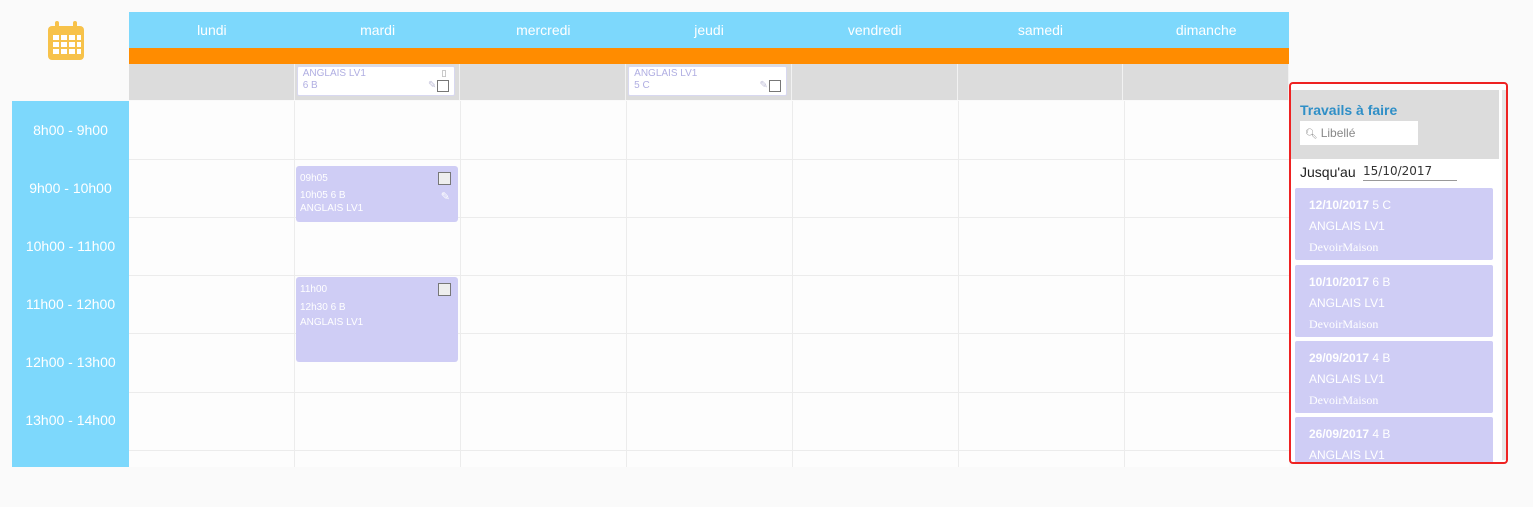 Image resolution: width=1533 pixels, height=507 pixels. Describe the element at coordinates (377, 319) in the screenshot. I see `calendar-event: 11h00 12h30 6 B ANGLAIS LV1` at that location.